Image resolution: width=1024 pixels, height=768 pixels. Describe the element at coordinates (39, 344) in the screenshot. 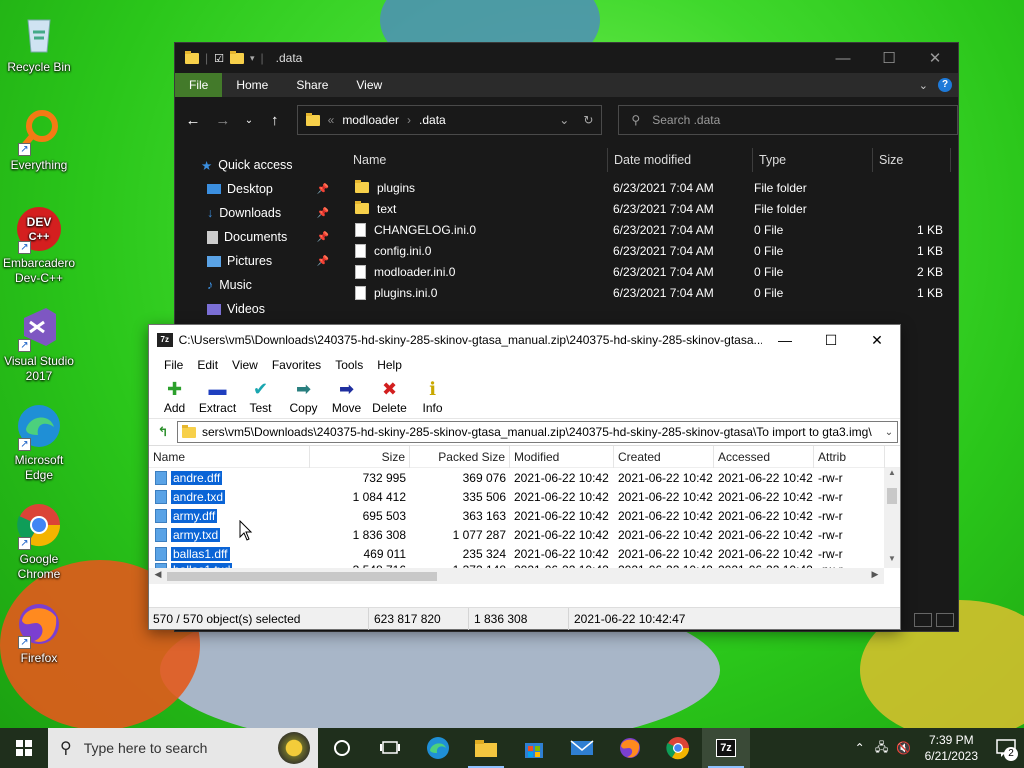

I see `desktop-icon-visual-studio: ↗ Visual Studio 2017` at that location.